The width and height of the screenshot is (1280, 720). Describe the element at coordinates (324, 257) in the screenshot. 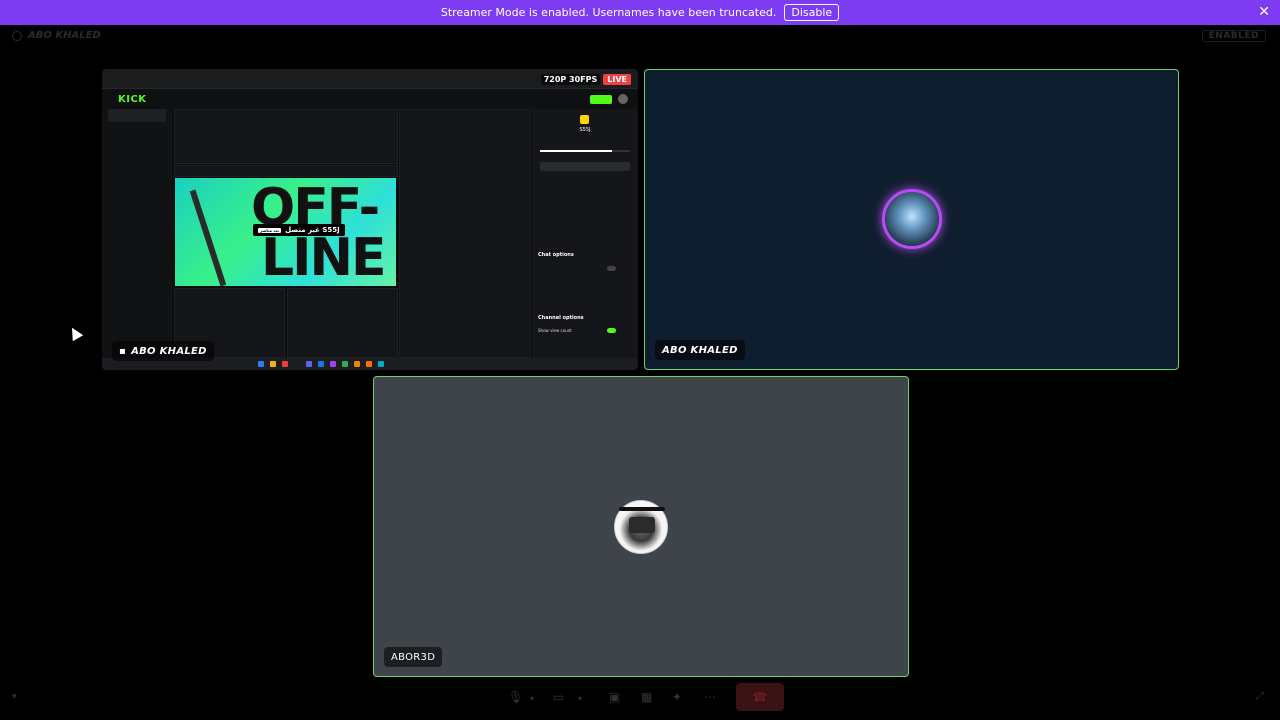

I see `offline-text-bottom: LINE` at that location.